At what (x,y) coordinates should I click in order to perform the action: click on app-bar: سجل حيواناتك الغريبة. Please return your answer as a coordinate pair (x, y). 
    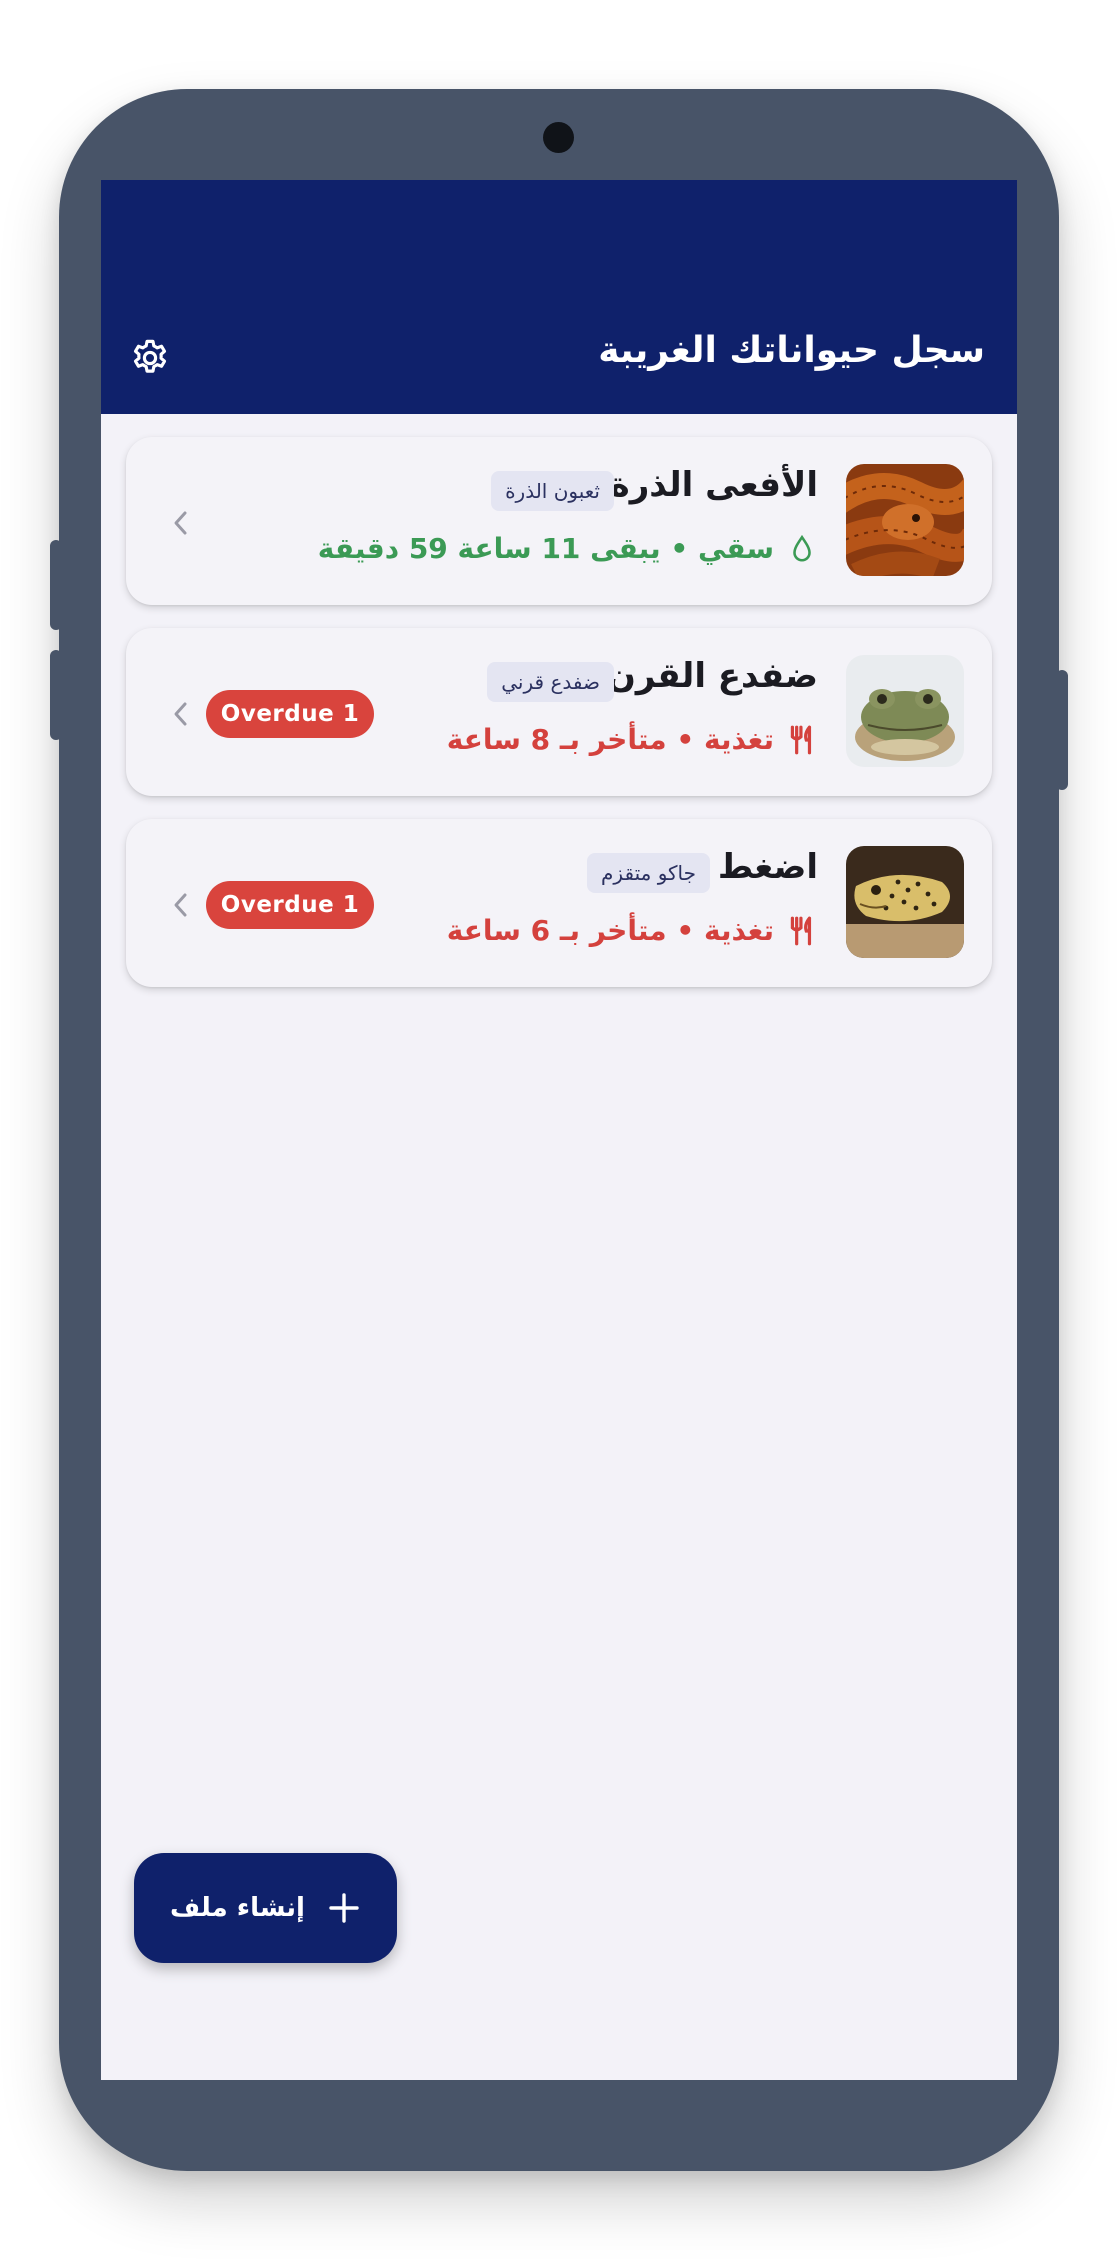
    Looking at the image, I should click on (559, 297).